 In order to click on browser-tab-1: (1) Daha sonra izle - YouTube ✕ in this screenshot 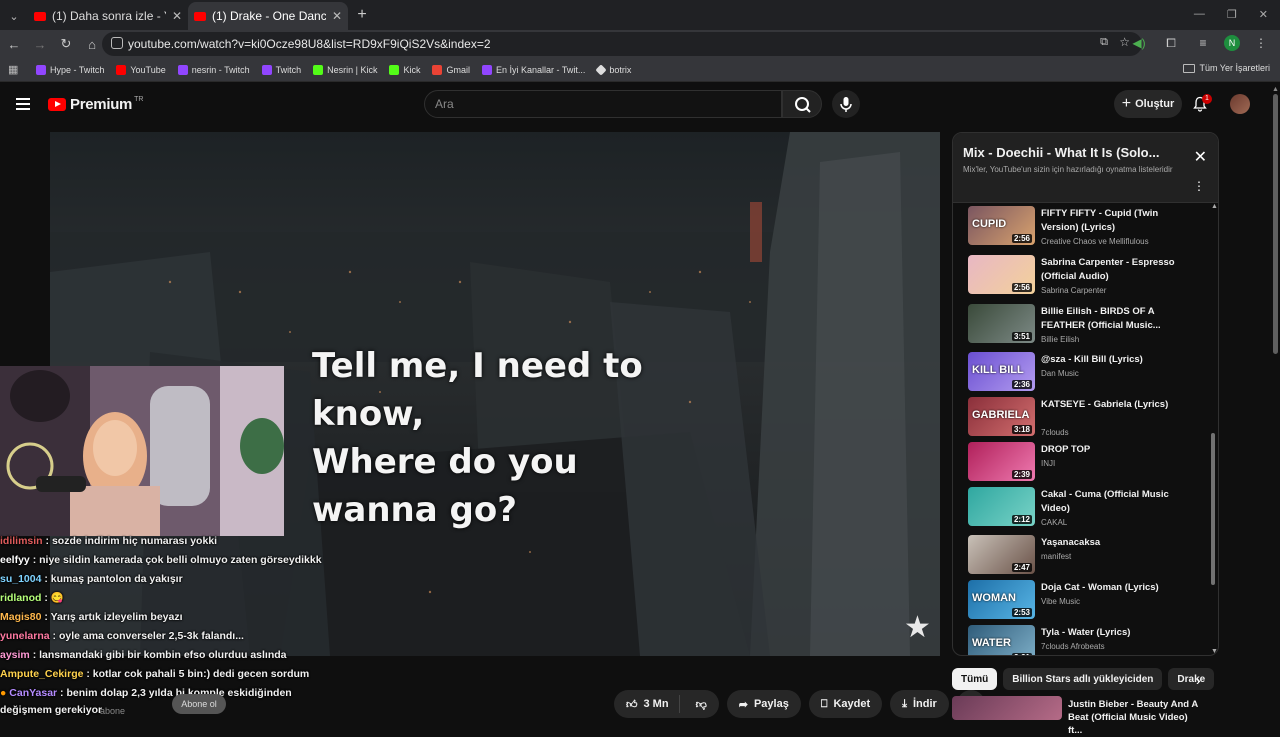, I will do `click(108, 16)`.